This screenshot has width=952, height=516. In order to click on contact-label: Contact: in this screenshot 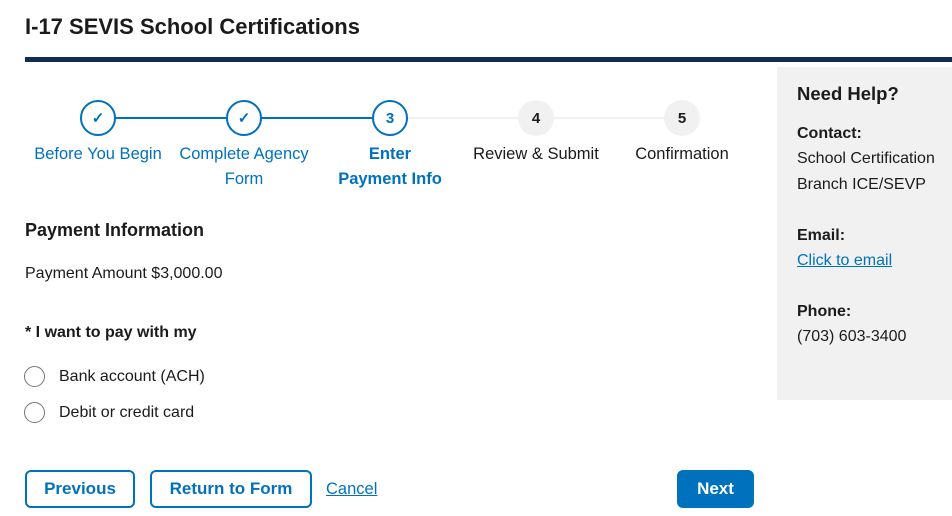, I will do `click(829, 133)`.